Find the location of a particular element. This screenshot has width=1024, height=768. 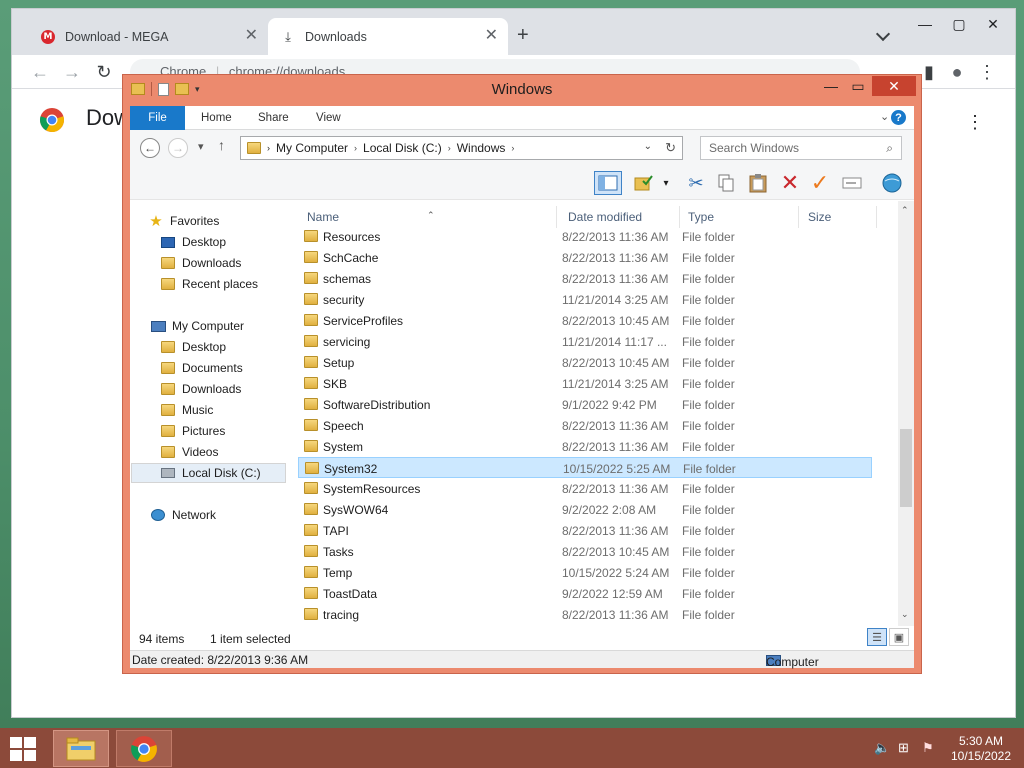

downloads-folder-icon is located at coordinates (168, 263).